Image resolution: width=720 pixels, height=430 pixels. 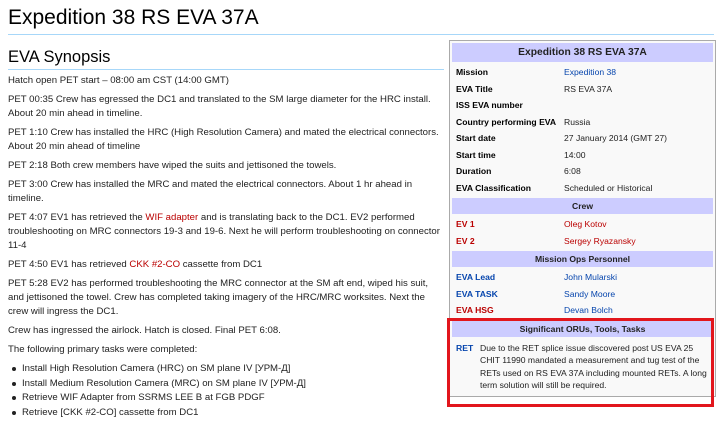 I want to click on title-divider, so click(x=361, y=34).